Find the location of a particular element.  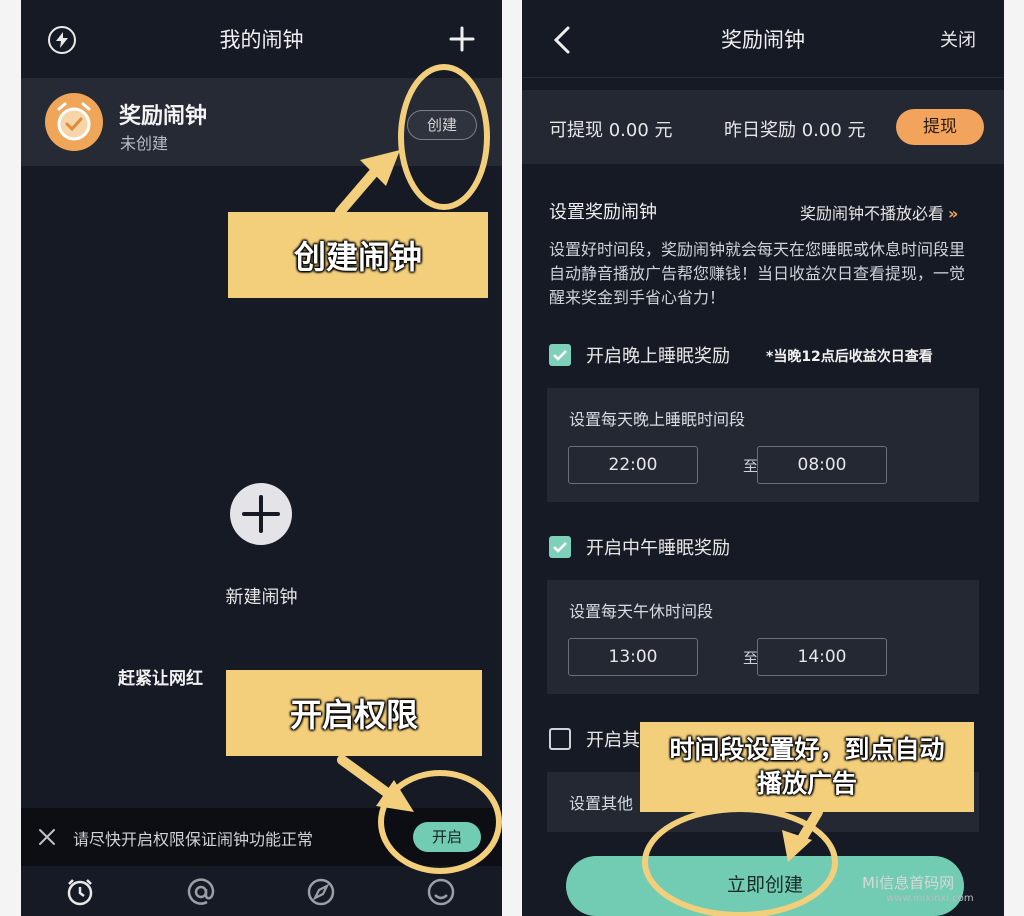

watermark-name: Mi信息首码网 is located at coordinates (908, 883).